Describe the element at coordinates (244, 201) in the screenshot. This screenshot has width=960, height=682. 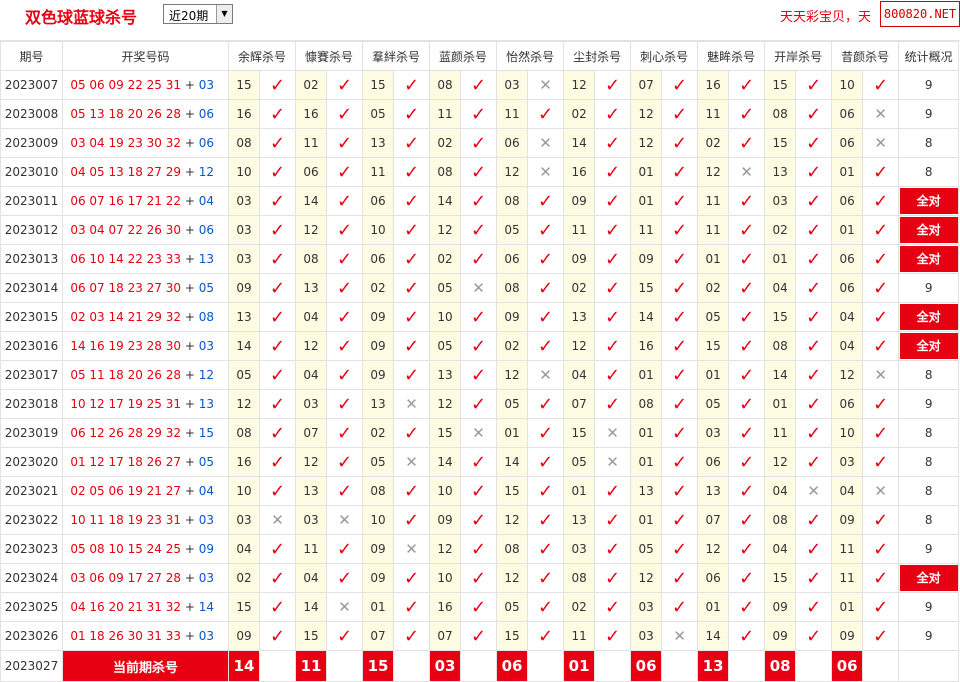
I see `kill-number: 03` at that location.